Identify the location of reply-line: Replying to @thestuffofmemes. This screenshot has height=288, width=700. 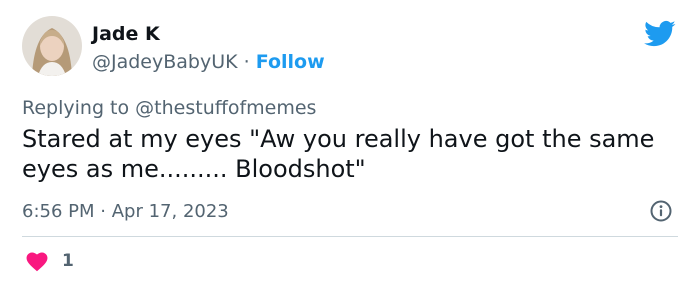
(169, 108).